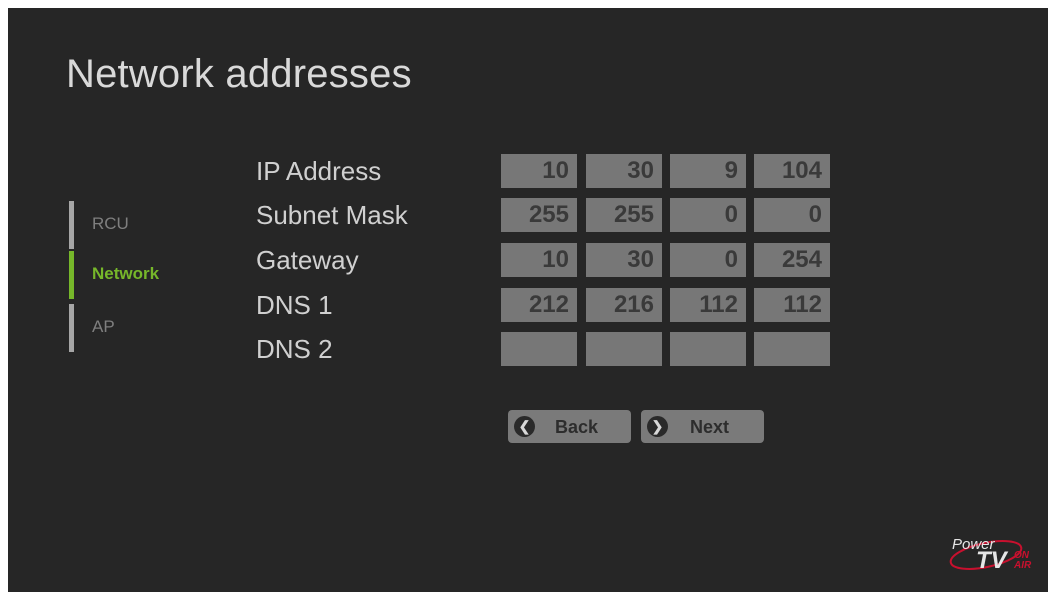 The height and width of the screenshot is (596, 1054). I want to click on nav-item-network: Network, so click(144, 275).